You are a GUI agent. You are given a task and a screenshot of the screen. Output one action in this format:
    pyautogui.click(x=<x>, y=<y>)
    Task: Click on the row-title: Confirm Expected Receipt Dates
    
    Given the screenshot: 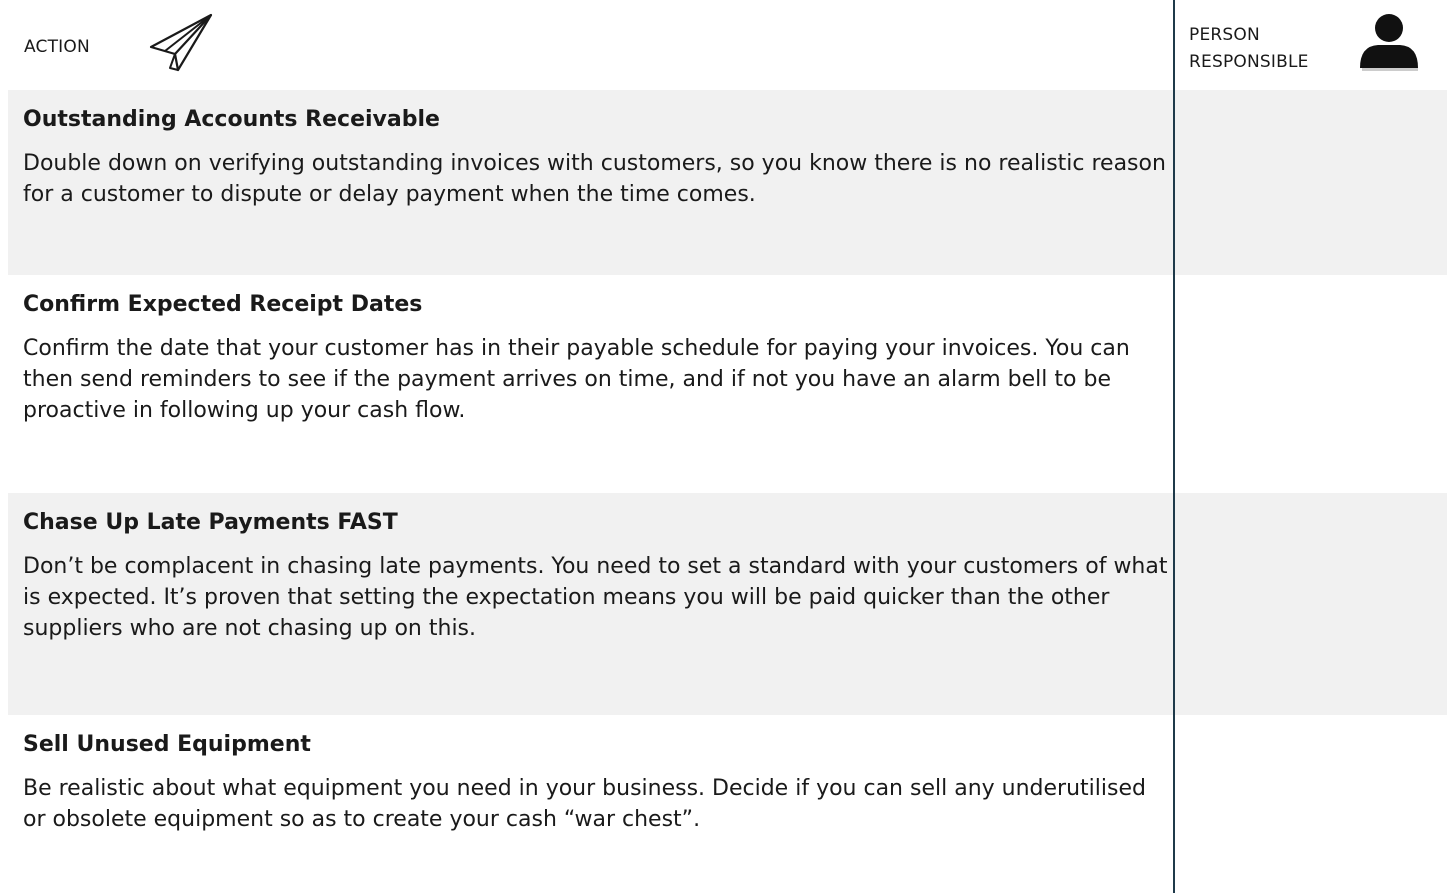 What is the action you would take?
    pyautogui.click(x=223, y=304)
    